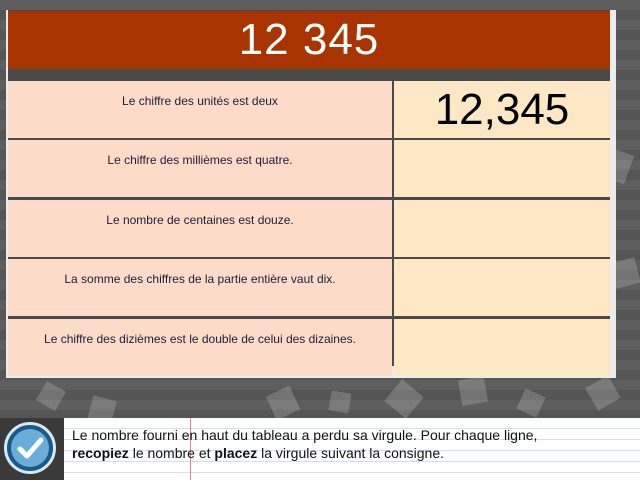 This screenshot has width=640, height=480. I want to click on table-row: Le nombre de centaines est douze., so click(309, 228).